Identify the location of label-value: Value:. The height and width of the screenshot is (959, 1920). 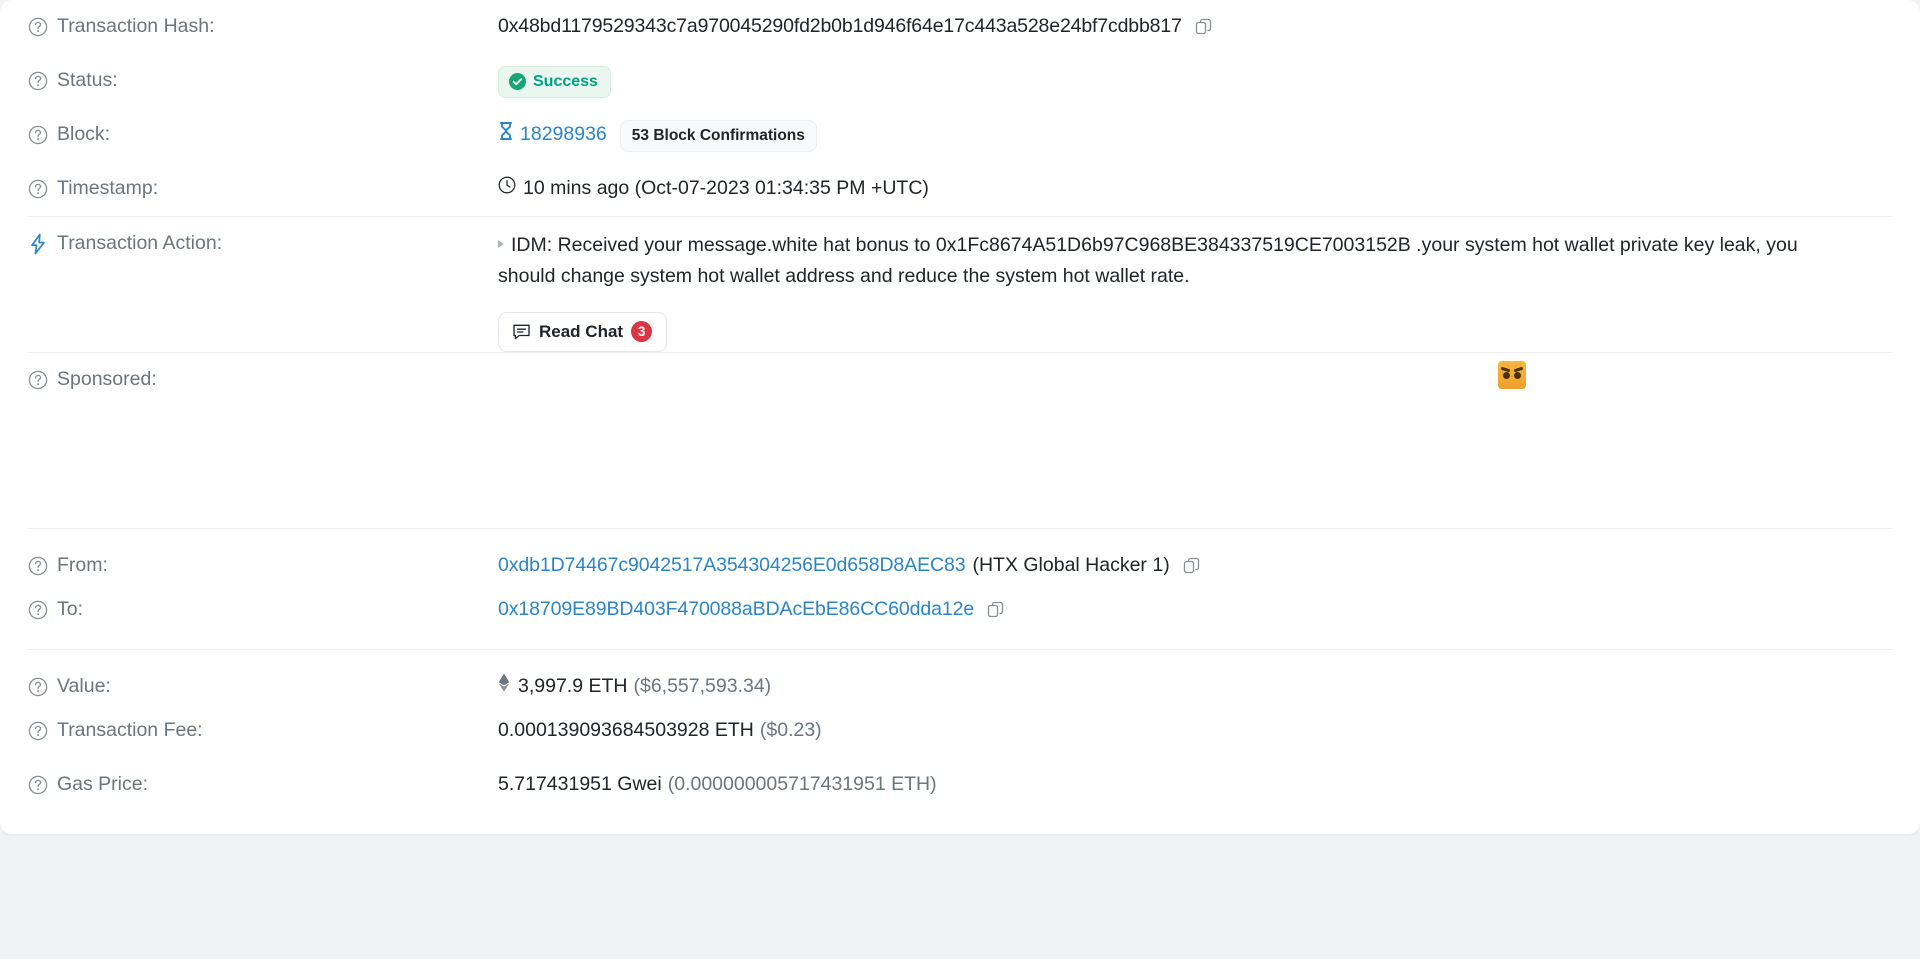
(263, 680).